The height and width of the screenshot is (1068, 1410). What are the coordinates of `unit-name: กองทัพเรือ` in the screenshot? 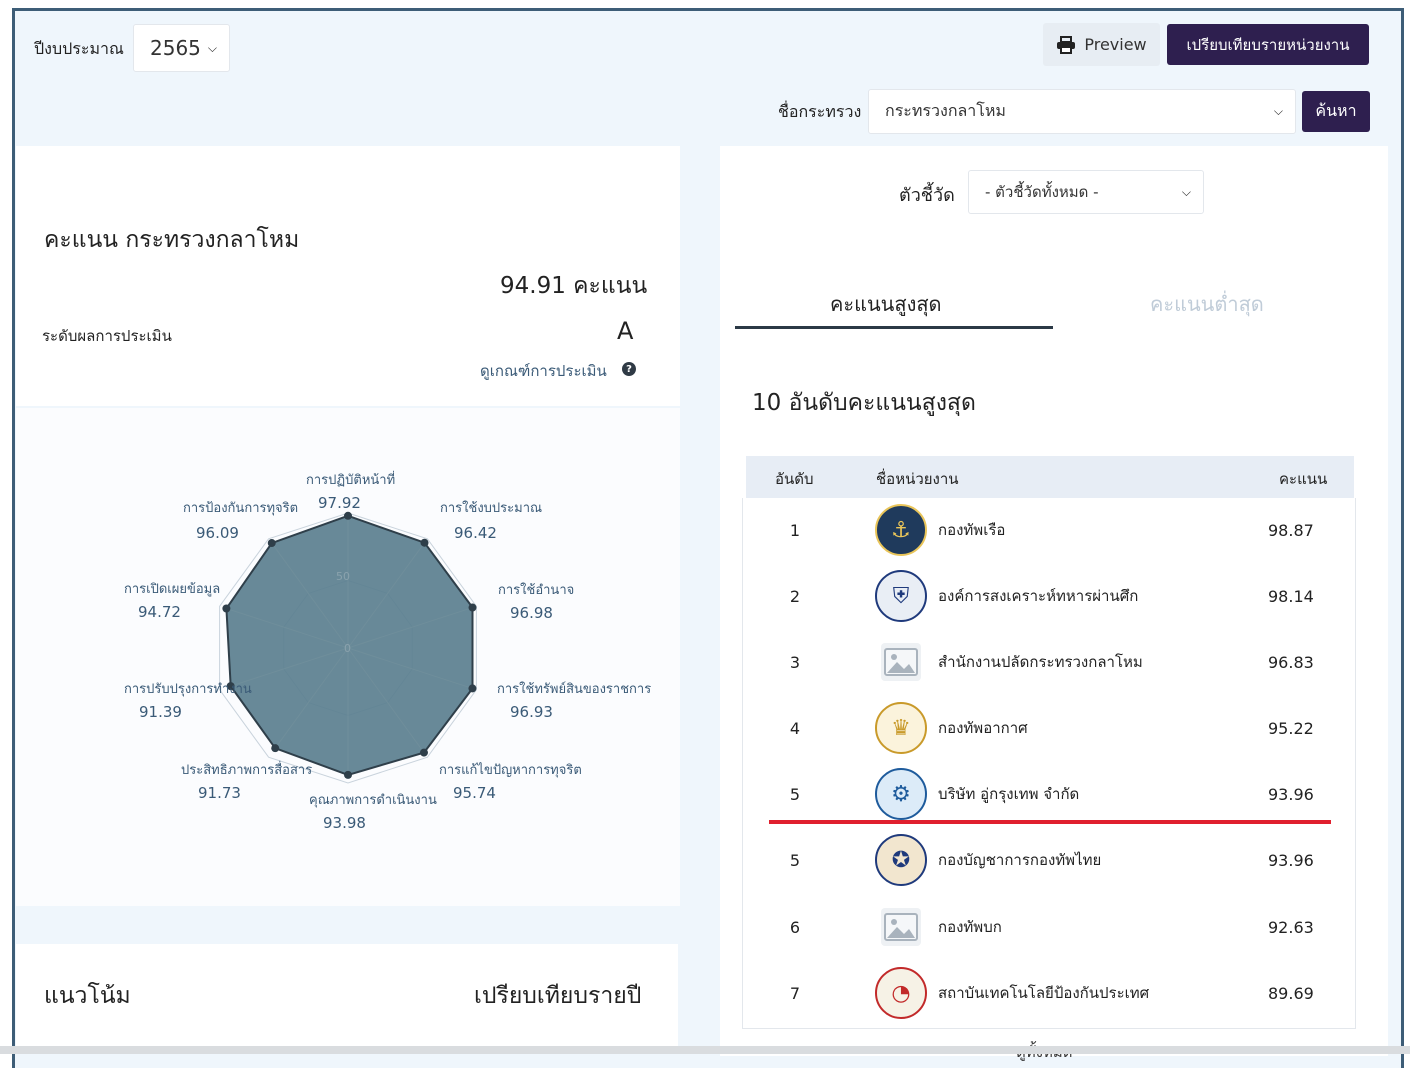 It's located at (972, 530).